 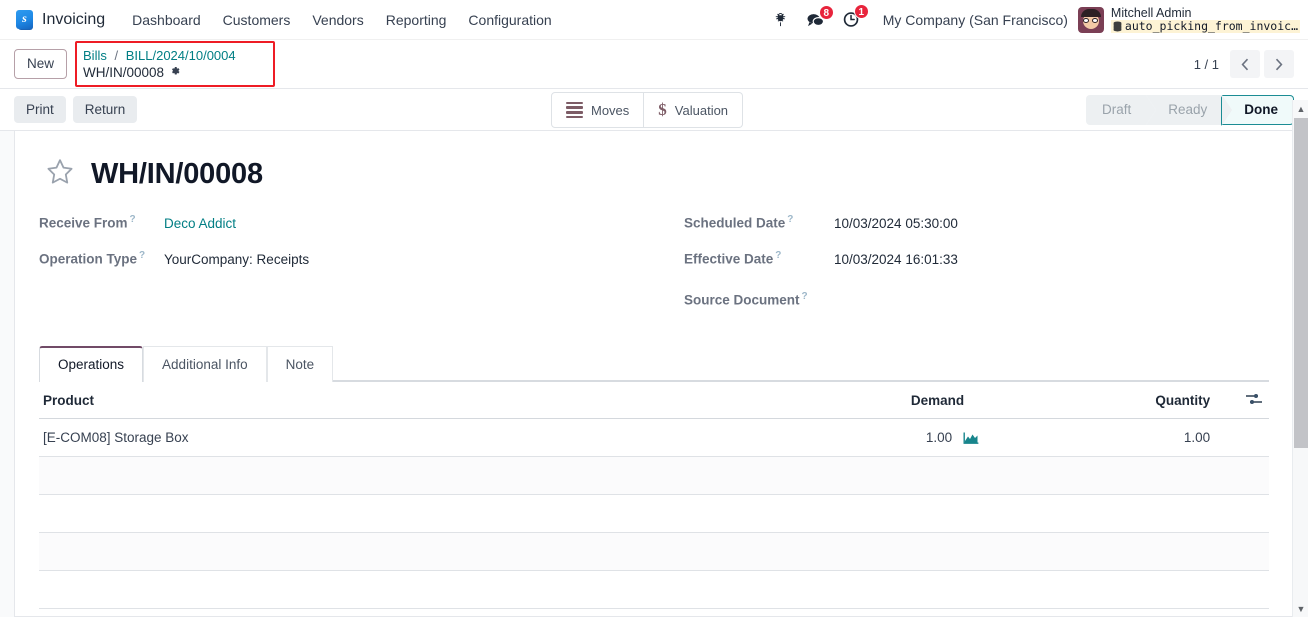 I want to click on status-ready: Ready, so click(x=1189, y=109).